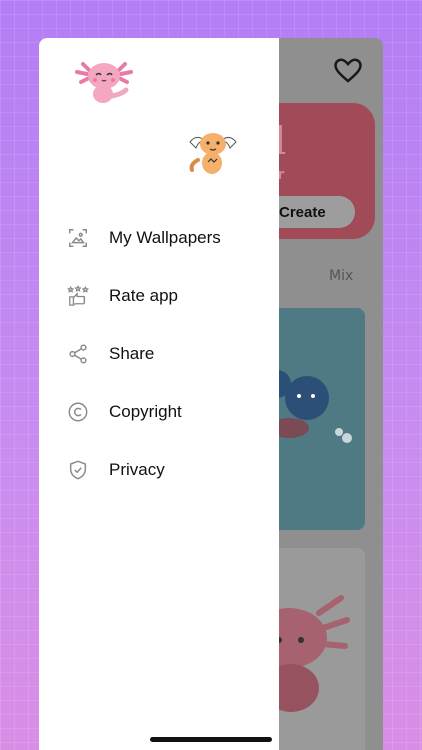 This screenshot has height=750, width=422. What do you see at coordinates (137, 469) in the screenshot?
I see `drawer-item-label: Privacy` at bounding box center [137, 469].